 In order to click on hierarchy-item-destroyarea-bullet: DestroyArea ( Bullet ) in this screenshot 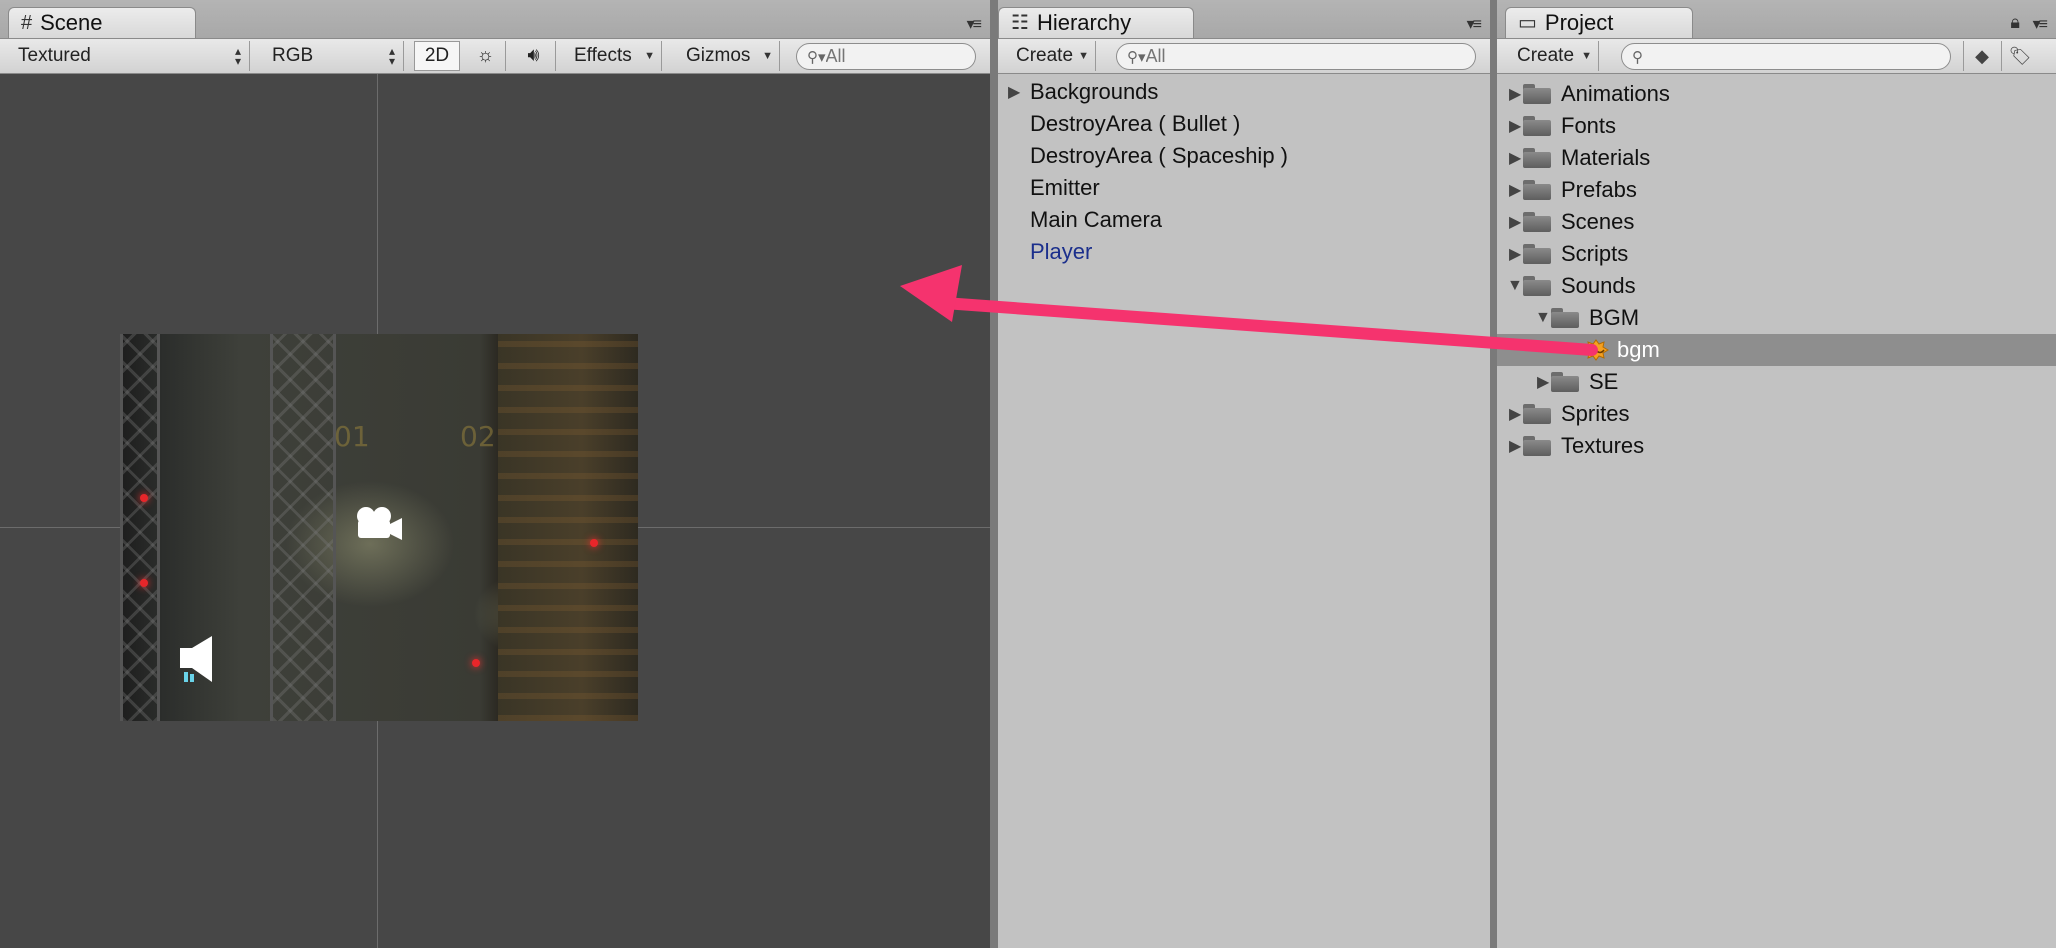, I will do `click(1244, 124)`.